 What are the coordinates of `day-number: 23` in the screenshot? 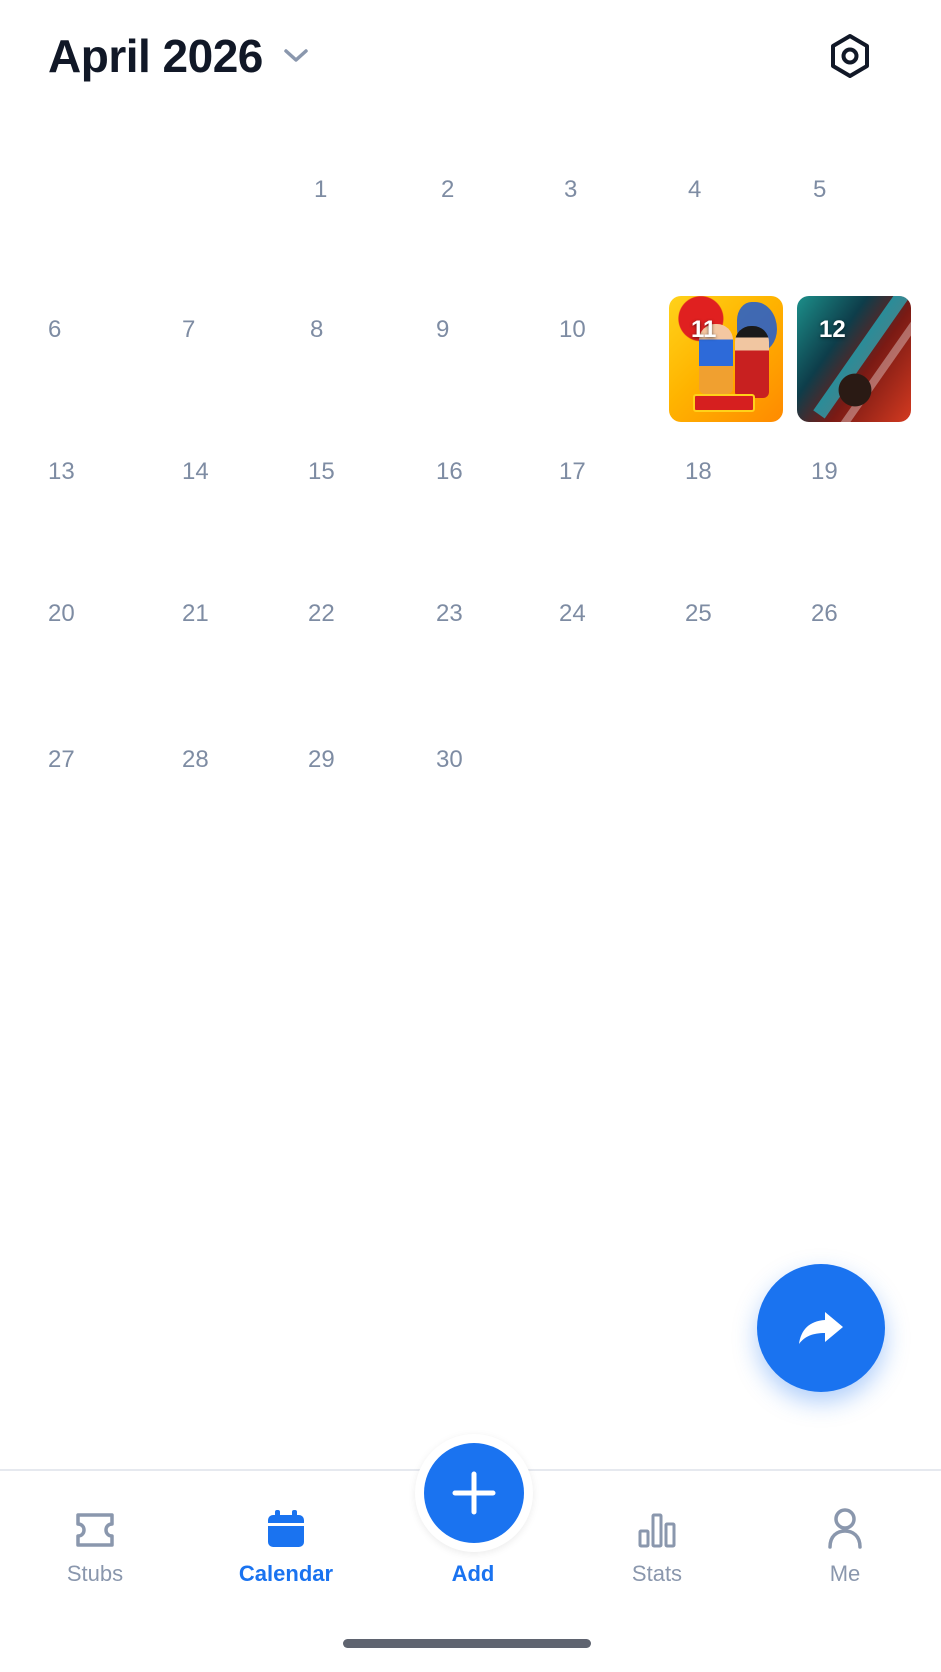 It's located at (449, 613).